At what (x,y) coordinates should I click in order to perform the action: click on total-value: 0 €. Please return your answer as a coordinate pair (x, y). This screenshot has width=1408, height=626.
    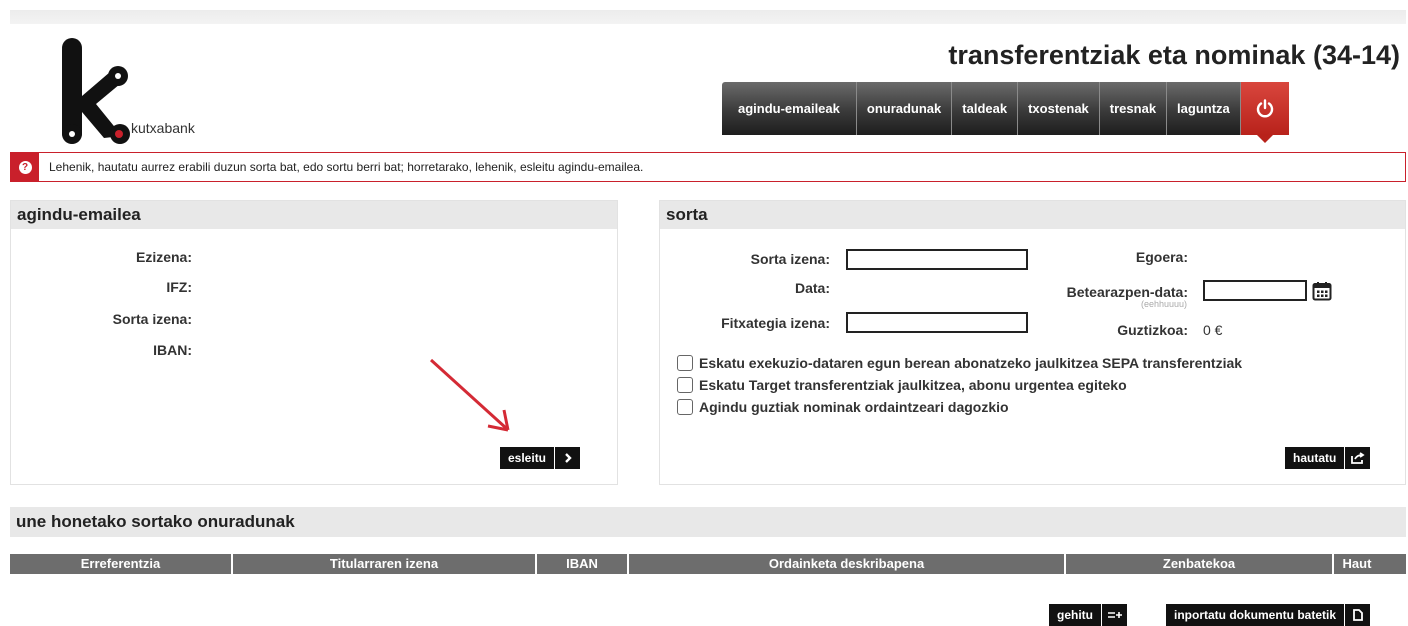
    Looking at the image, I should click on (1213, 330).